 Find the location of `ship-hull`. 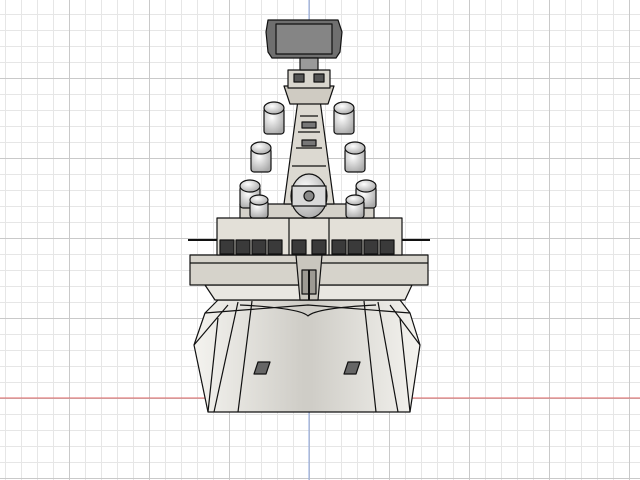

ship-hull is located at coordinates (307, 356).